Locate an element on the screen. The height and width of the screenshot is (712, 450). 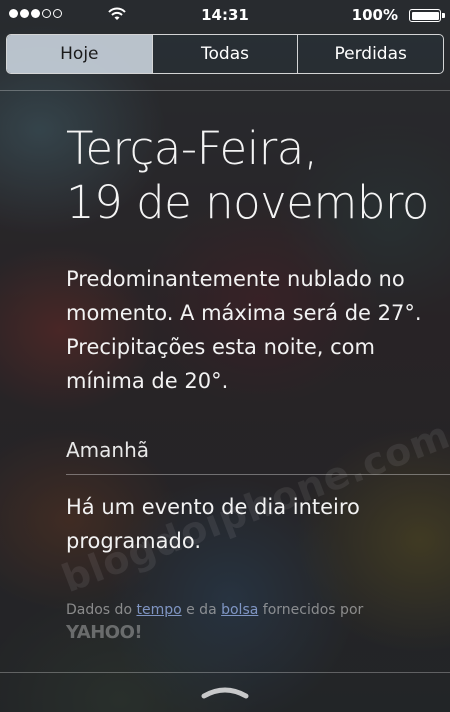
weekday-label: Terça-Feira, is located at coordinates (192, 148).